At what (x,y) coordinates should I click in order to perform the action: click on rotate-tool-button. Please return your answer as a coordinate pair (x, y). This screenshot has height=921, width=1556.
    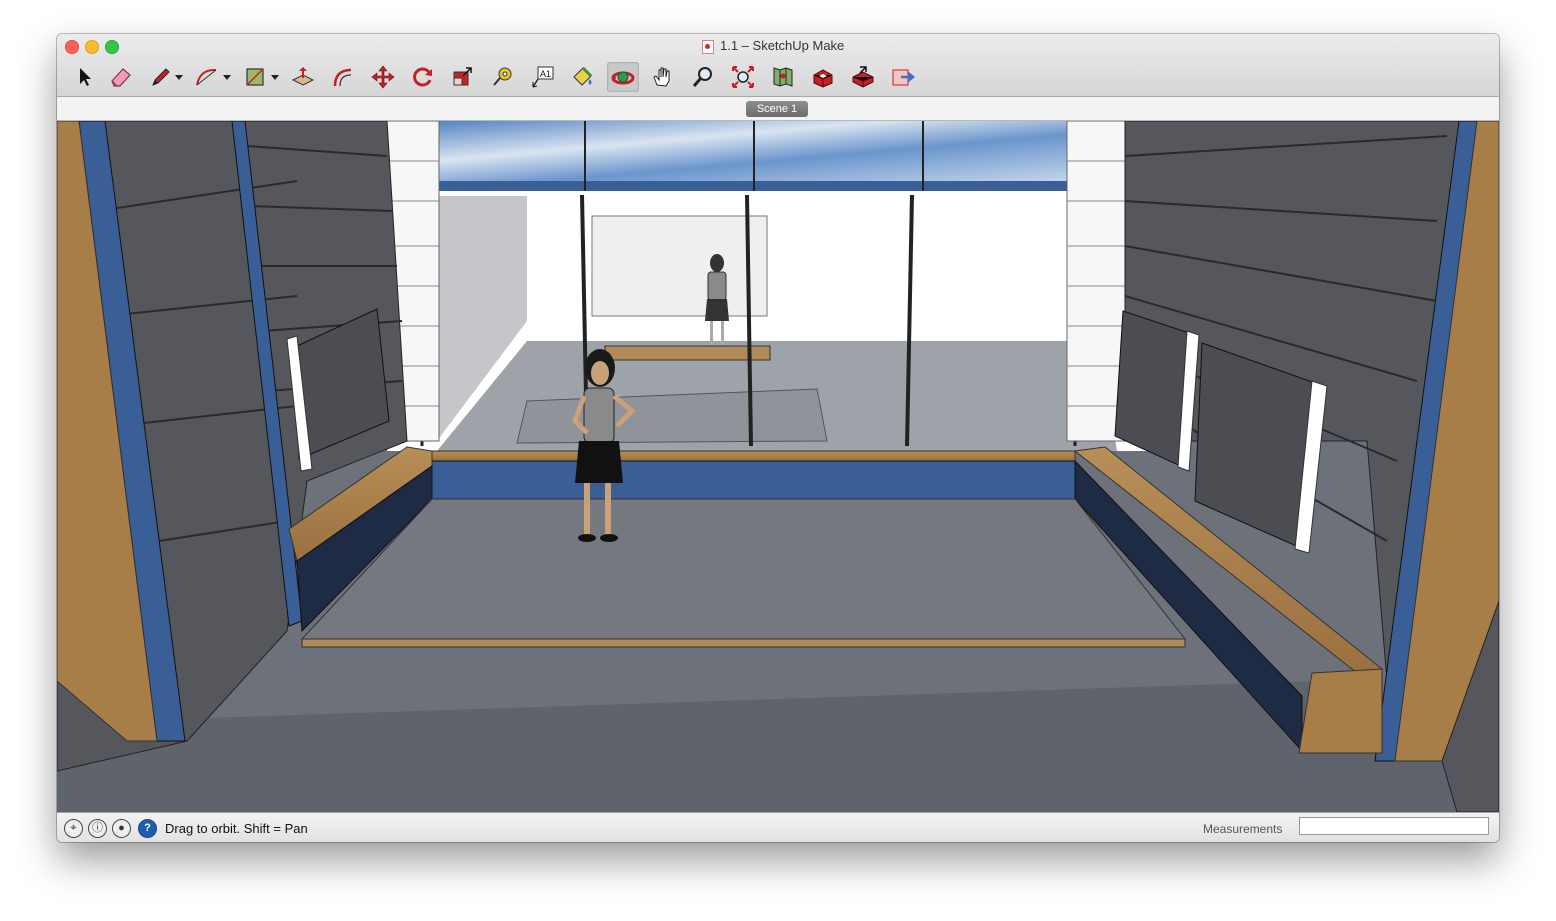
    Looking at the image, I should click on (423, 77).